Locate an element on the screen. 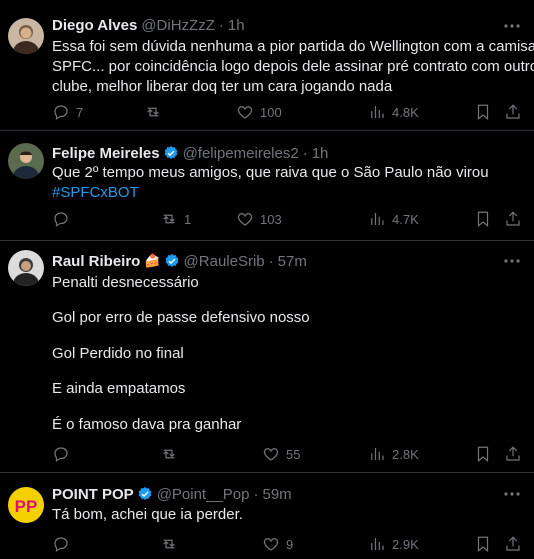 Image resolution: width=534 pixels, height=559 pixels. like-button: 9 is located at coordinates (277, 544).